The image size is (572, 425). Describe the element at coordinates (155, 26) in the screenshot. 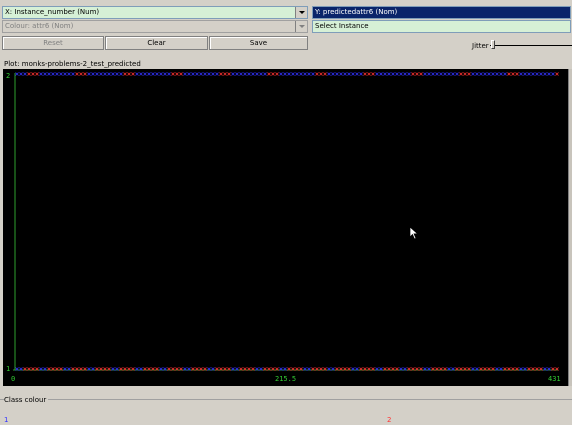

I see `colour-select: Colour: attr6 (Nom)` at that location.